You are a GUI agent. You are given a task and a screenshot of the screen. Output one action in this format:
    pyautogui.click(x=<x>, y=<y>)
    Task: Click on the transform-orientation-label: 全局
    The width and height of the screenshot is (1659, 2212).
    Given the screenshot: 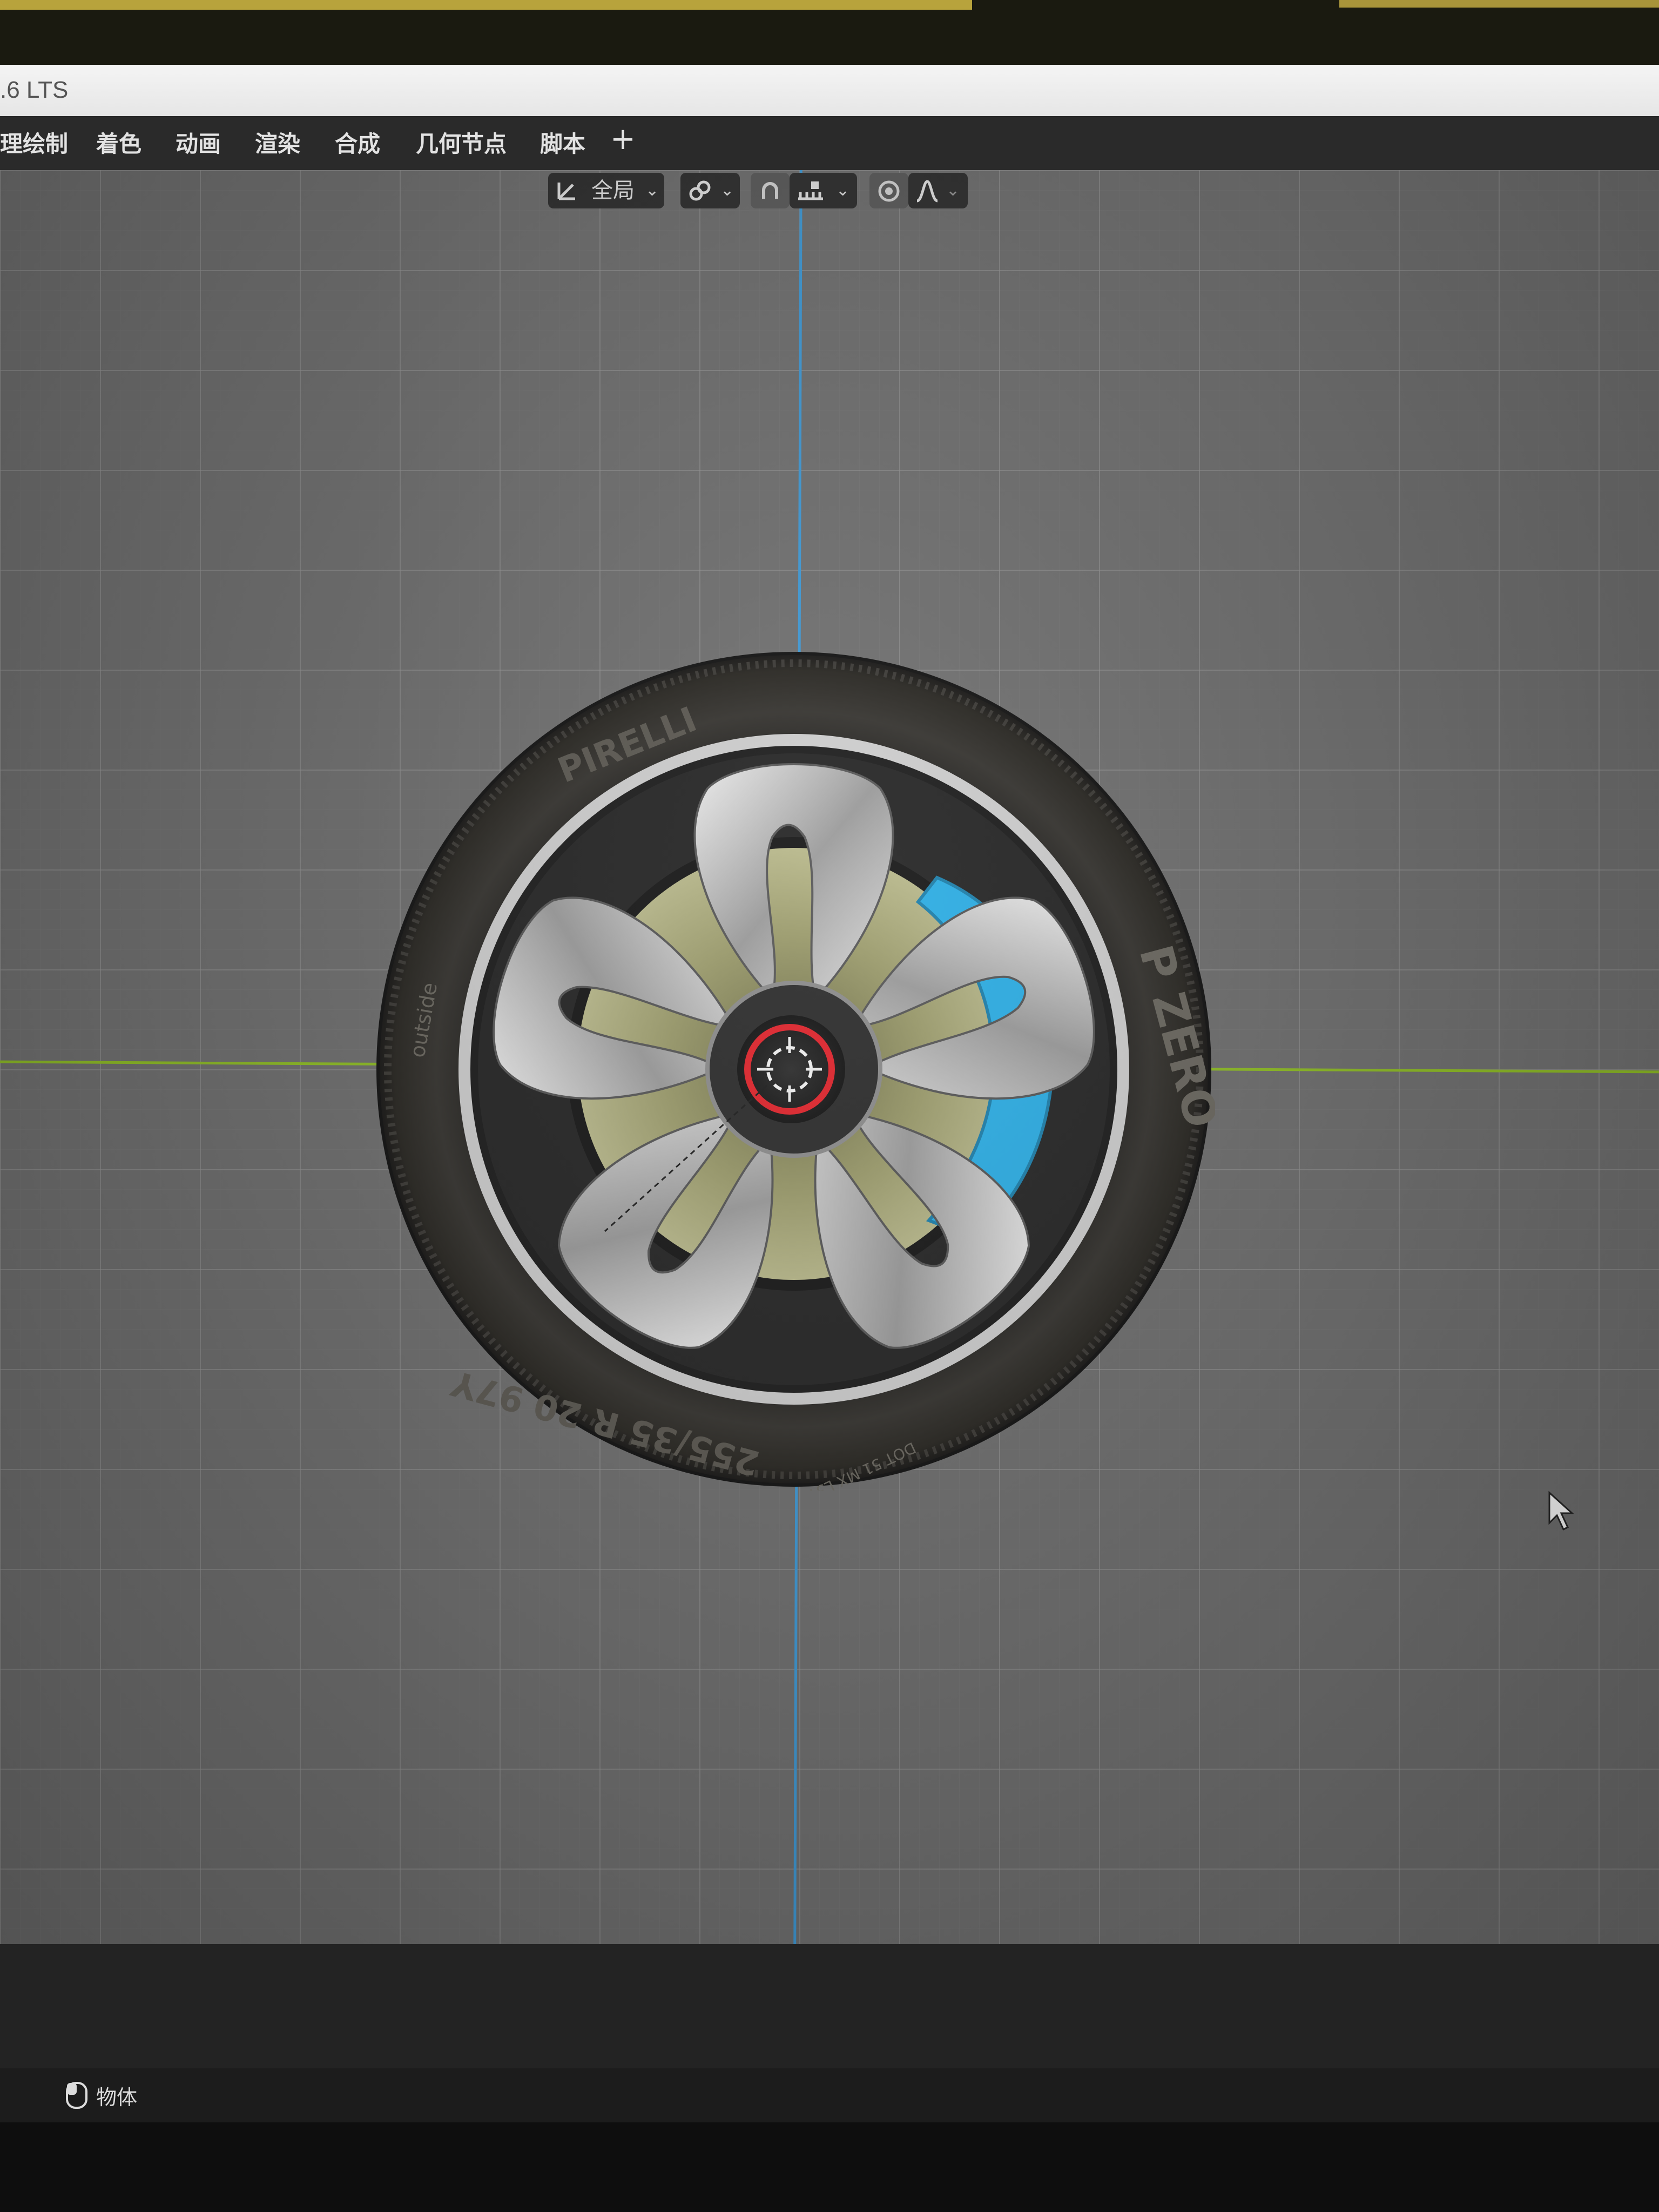 What is the action you would take?
    pyautogui.click(x=613, y=190)
    